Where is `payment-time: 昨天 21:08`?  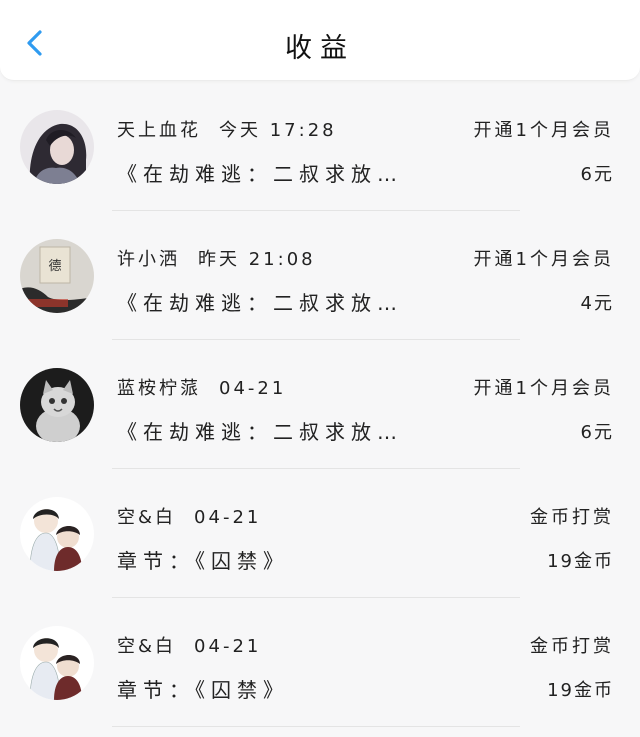 payment-time: 昨天 21:08 is located at coordinates (257, 259).